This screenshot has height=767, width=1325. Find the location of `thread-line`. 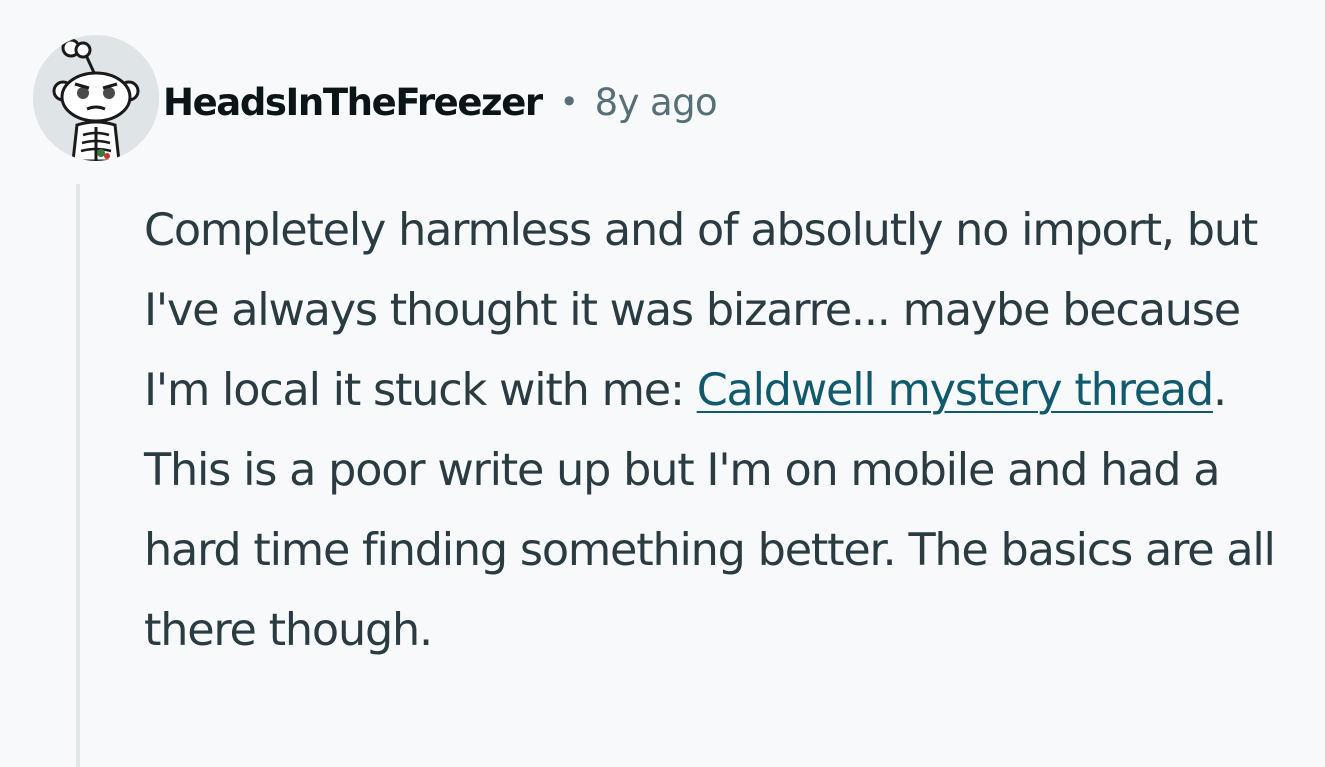

thread-line is located at coordinates (78, 475).